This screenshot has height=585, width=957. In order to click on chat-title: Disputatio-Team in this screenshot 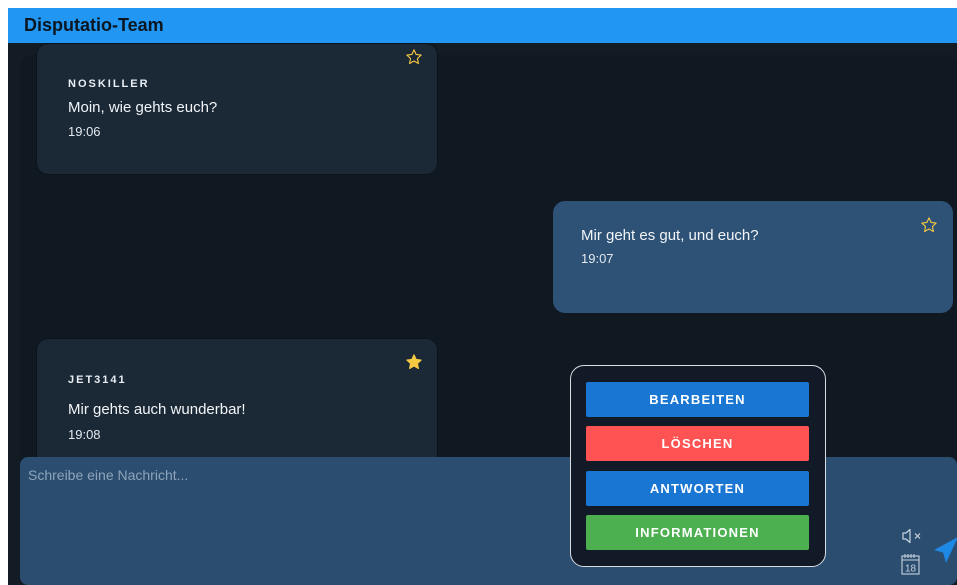, I will do `click(94, 25)`.